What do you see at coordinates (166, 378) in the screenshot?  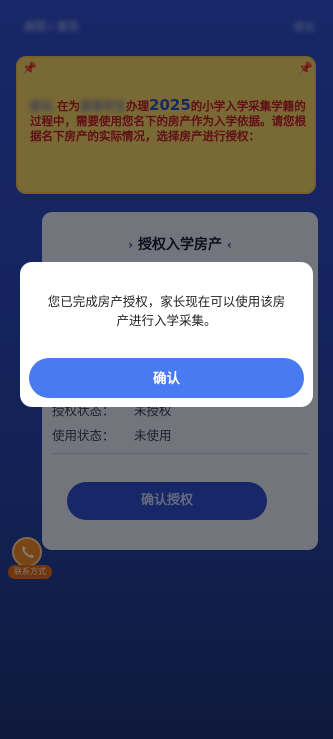 I see `confirm-button: 确认` at bounding box center [166, 378].